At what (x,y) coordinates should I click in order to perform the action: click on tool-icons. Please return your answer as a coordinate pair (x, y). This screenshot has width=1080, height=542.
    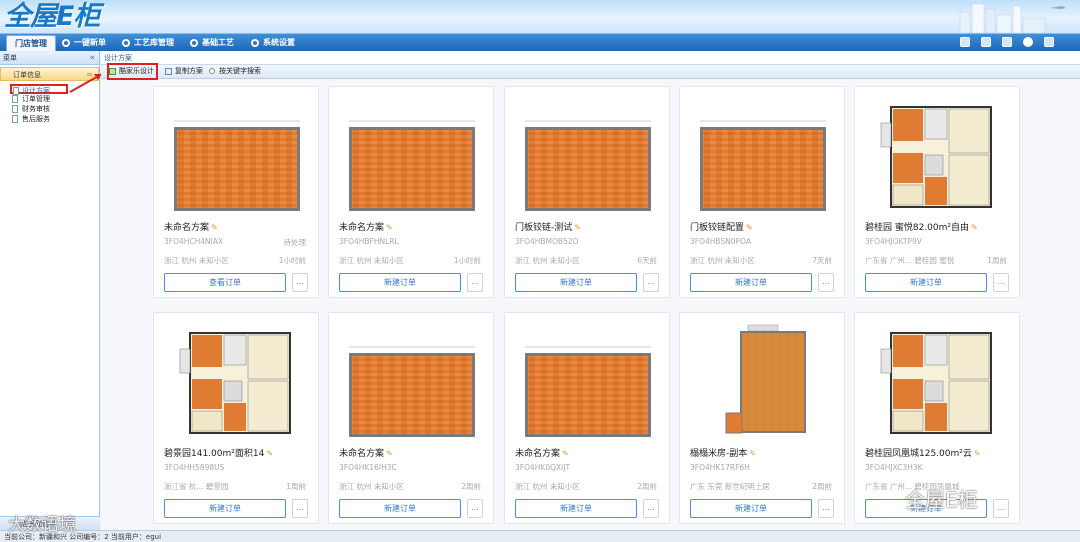
    Looking at the image, I should click on (1007, 43).